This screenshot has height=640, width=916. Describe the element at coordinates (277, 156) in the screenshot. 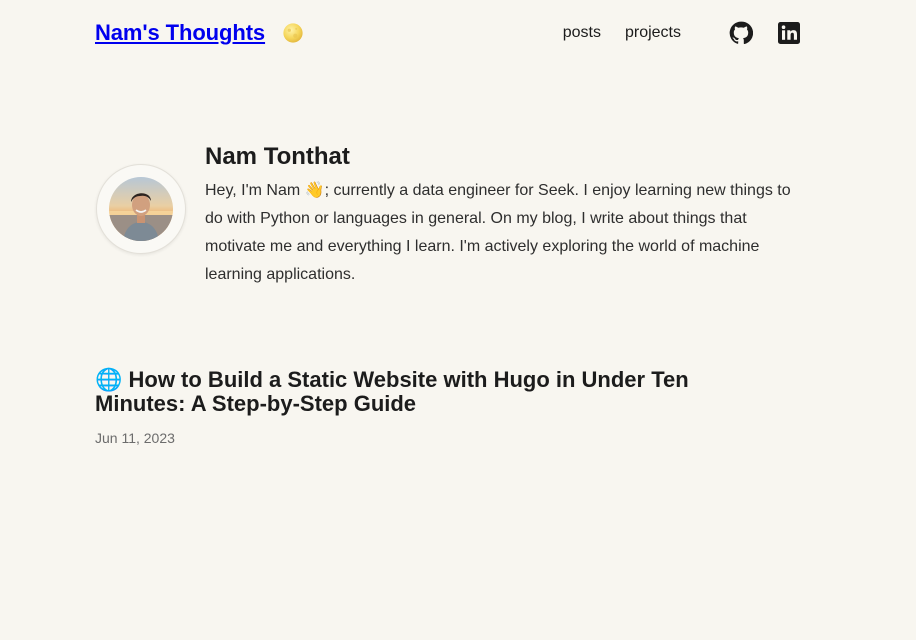

I see `profile-name: Nam Tonthat` at that location.